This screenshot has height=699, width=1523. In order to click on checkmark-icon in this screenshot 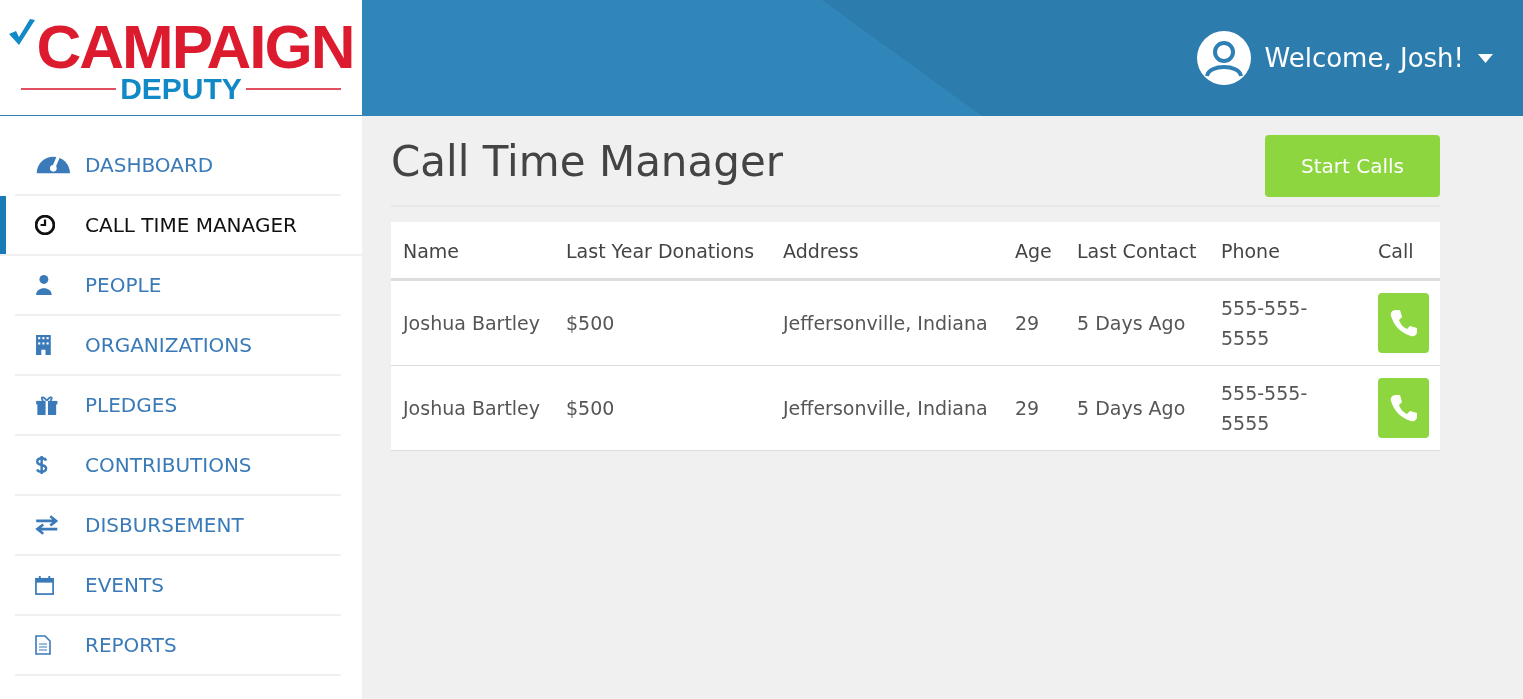, I will do `click(21, 31)`.